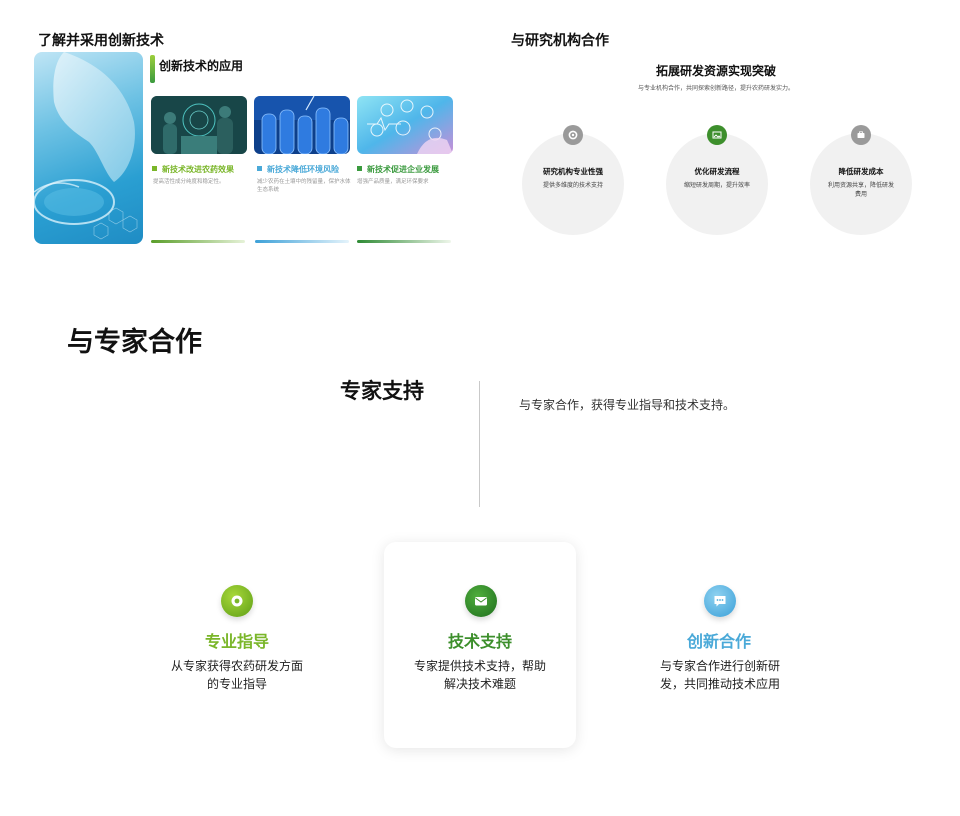 This screenshot has height=816, width=960. What do you see at coordinates (715, 71) in the screenshot?
I see `slide2-heading: 拓展研发资源实现突破` at bounding box center [715, 71].